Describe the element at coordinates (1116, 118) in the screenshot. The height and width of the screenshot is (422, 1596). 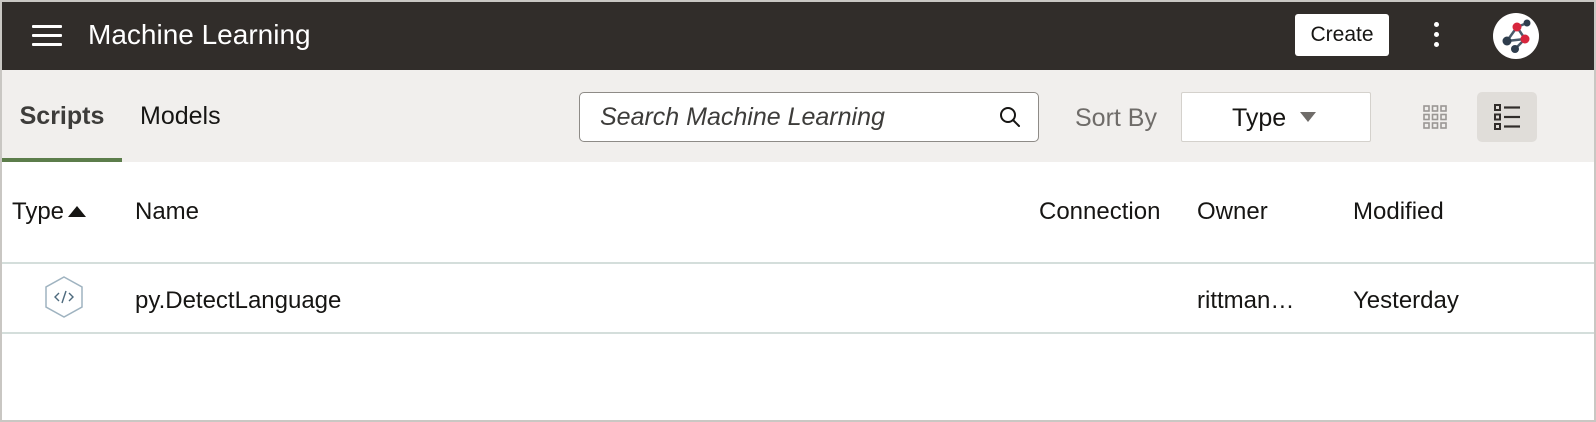
I see `sort-by-label: Sort By` at that location.